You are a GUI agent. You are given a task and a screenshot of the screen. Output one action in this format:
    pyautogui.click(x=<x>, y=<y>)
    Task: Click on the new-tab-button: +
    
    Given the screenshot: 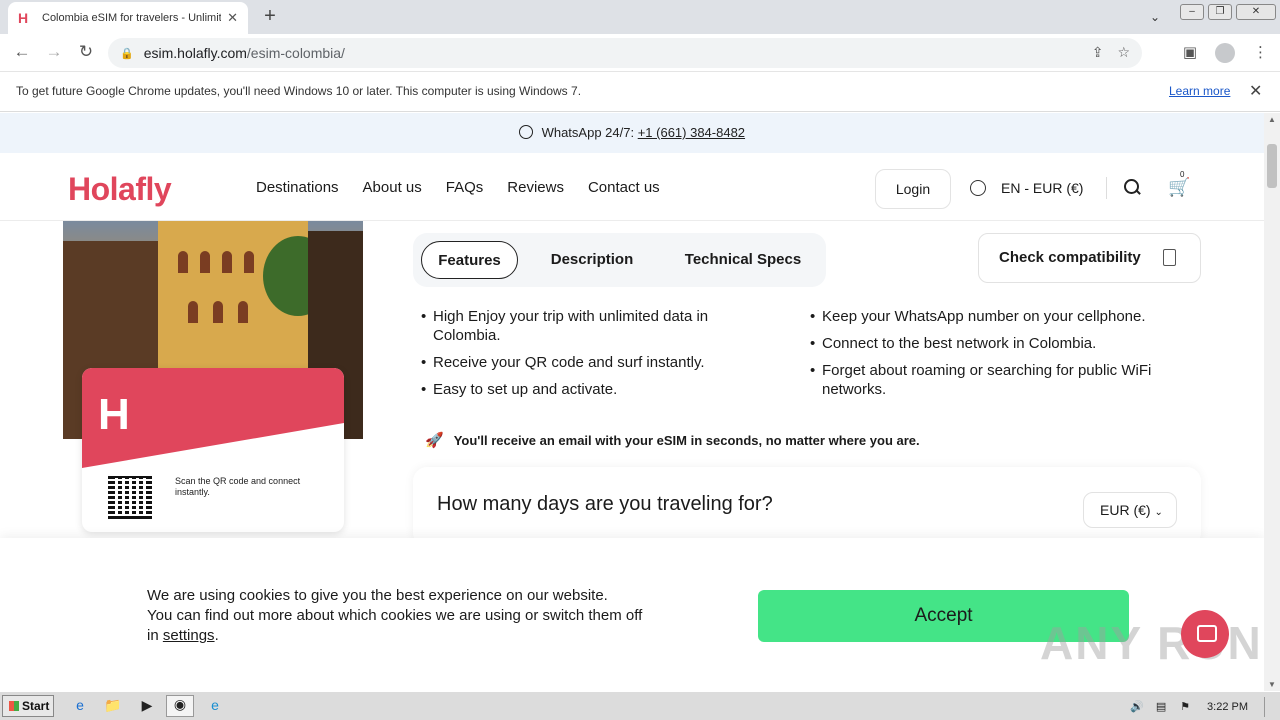 What is the action you would take?
    pyautogui.click(x=270, y=16)
    